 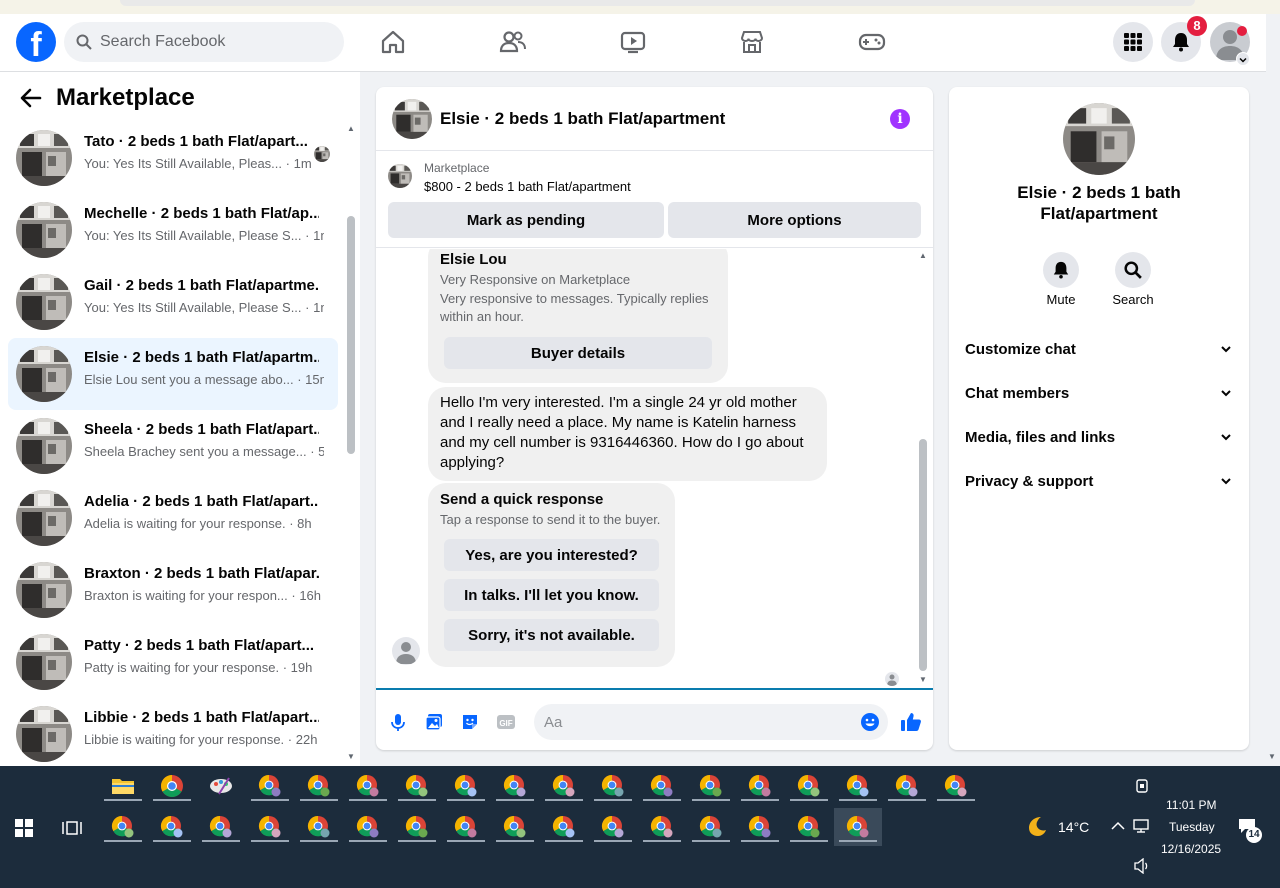 I want to click on account-menu-chevron, so click(x=1243, y=59).